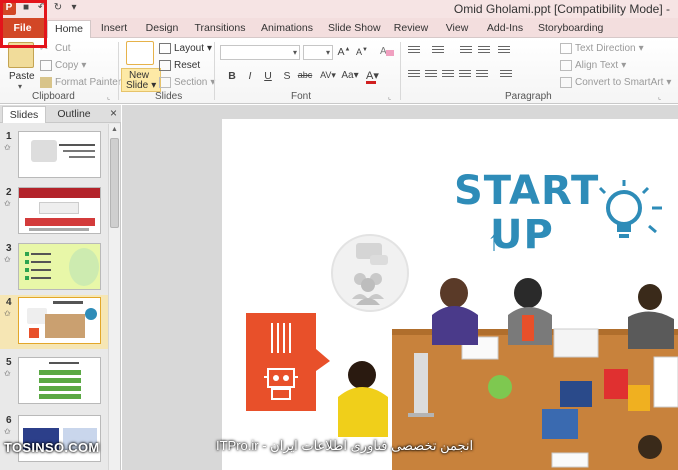 The width and height of the screenshot is (678, 470). What do you see at coordinates (457, 29) in the screenshot?
I see `tab-view: View` at bounding box center [457, 29].